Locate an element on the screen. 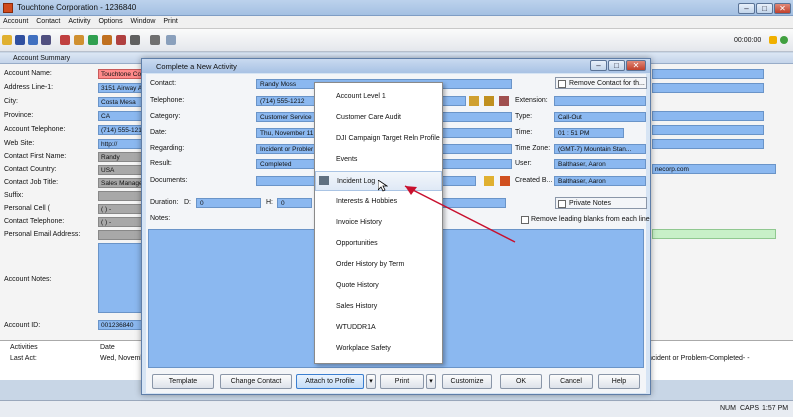 The height and width of the screenshot is (417, 793). mouse-cursor-icon is located at coordinates (383, 186).